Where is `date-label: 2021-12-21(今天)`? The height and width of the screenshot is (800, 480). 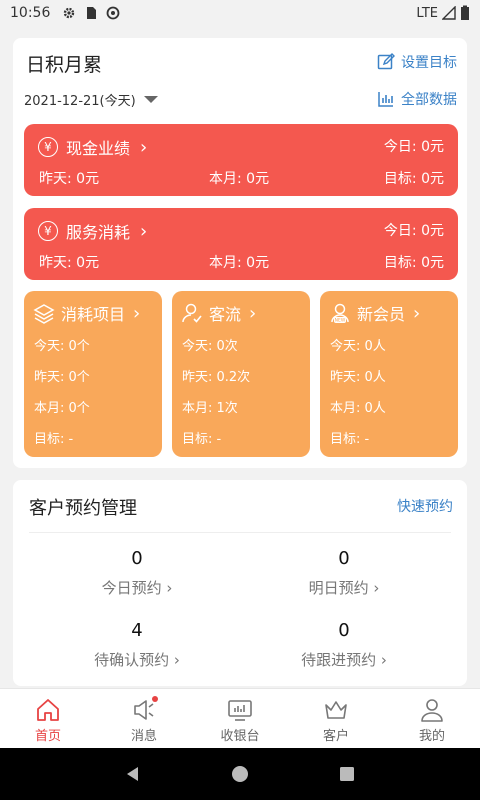
date-label: 2021-12-21(今天) is located at coordinates (80, 101).